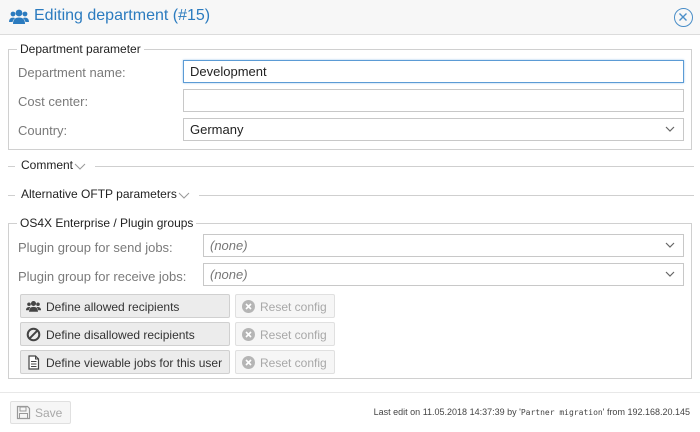  What do you see at coordinates (107, 223) in the screenshot?
I see `plugin-groups-legend: OS4X Enterprise / Plugin groups` at bounding box center [107, 223].